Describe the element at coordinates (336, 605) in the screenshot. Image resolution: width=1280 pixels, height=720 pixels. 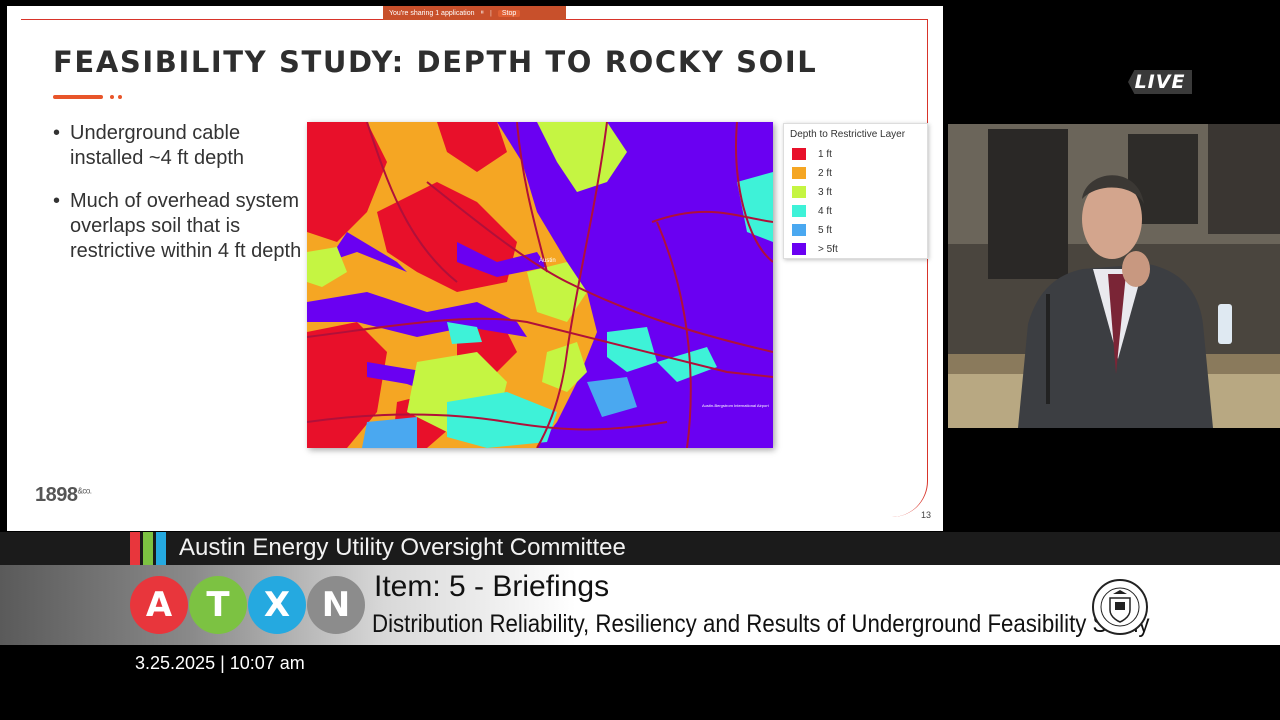
I see `logo-letter: N` at that location.